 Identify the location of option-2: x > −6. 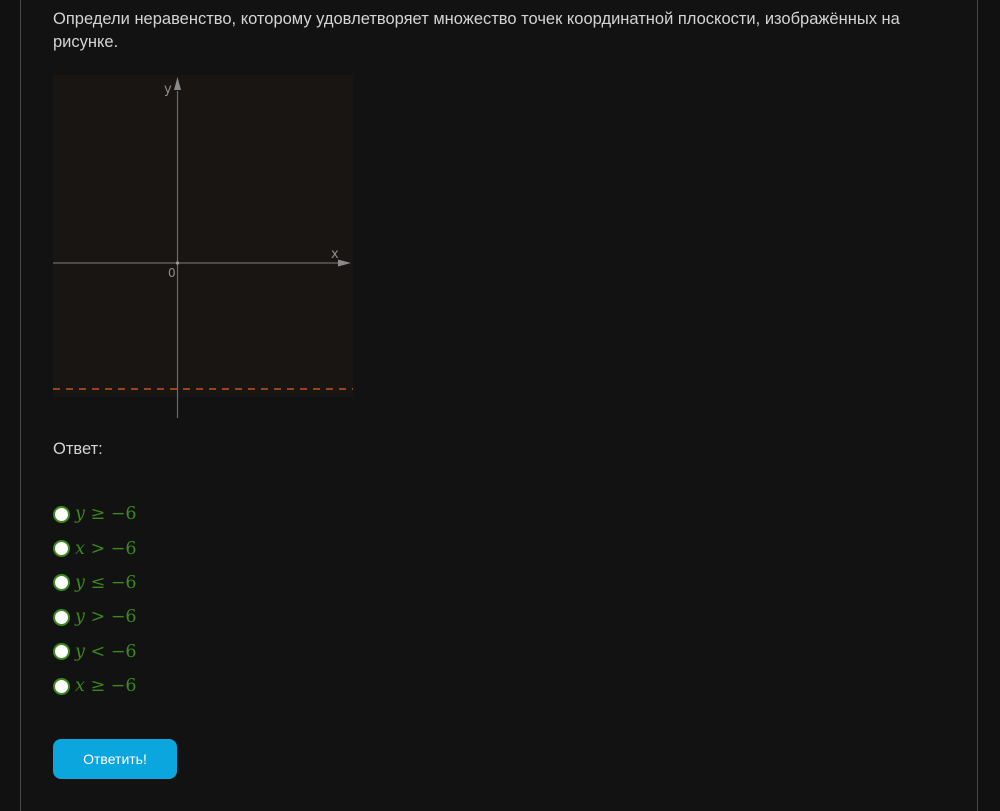
(95, 548).